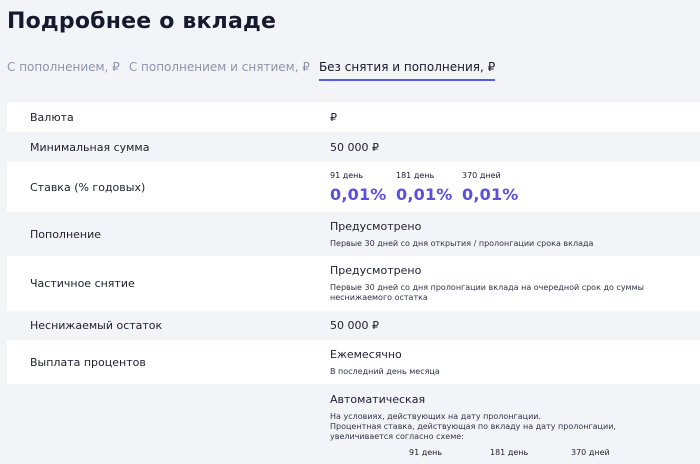  What do you see at coordinates (52, 117) in the screenshot?
I see `currency-label: Валюта` at bounding box center [52, 117].